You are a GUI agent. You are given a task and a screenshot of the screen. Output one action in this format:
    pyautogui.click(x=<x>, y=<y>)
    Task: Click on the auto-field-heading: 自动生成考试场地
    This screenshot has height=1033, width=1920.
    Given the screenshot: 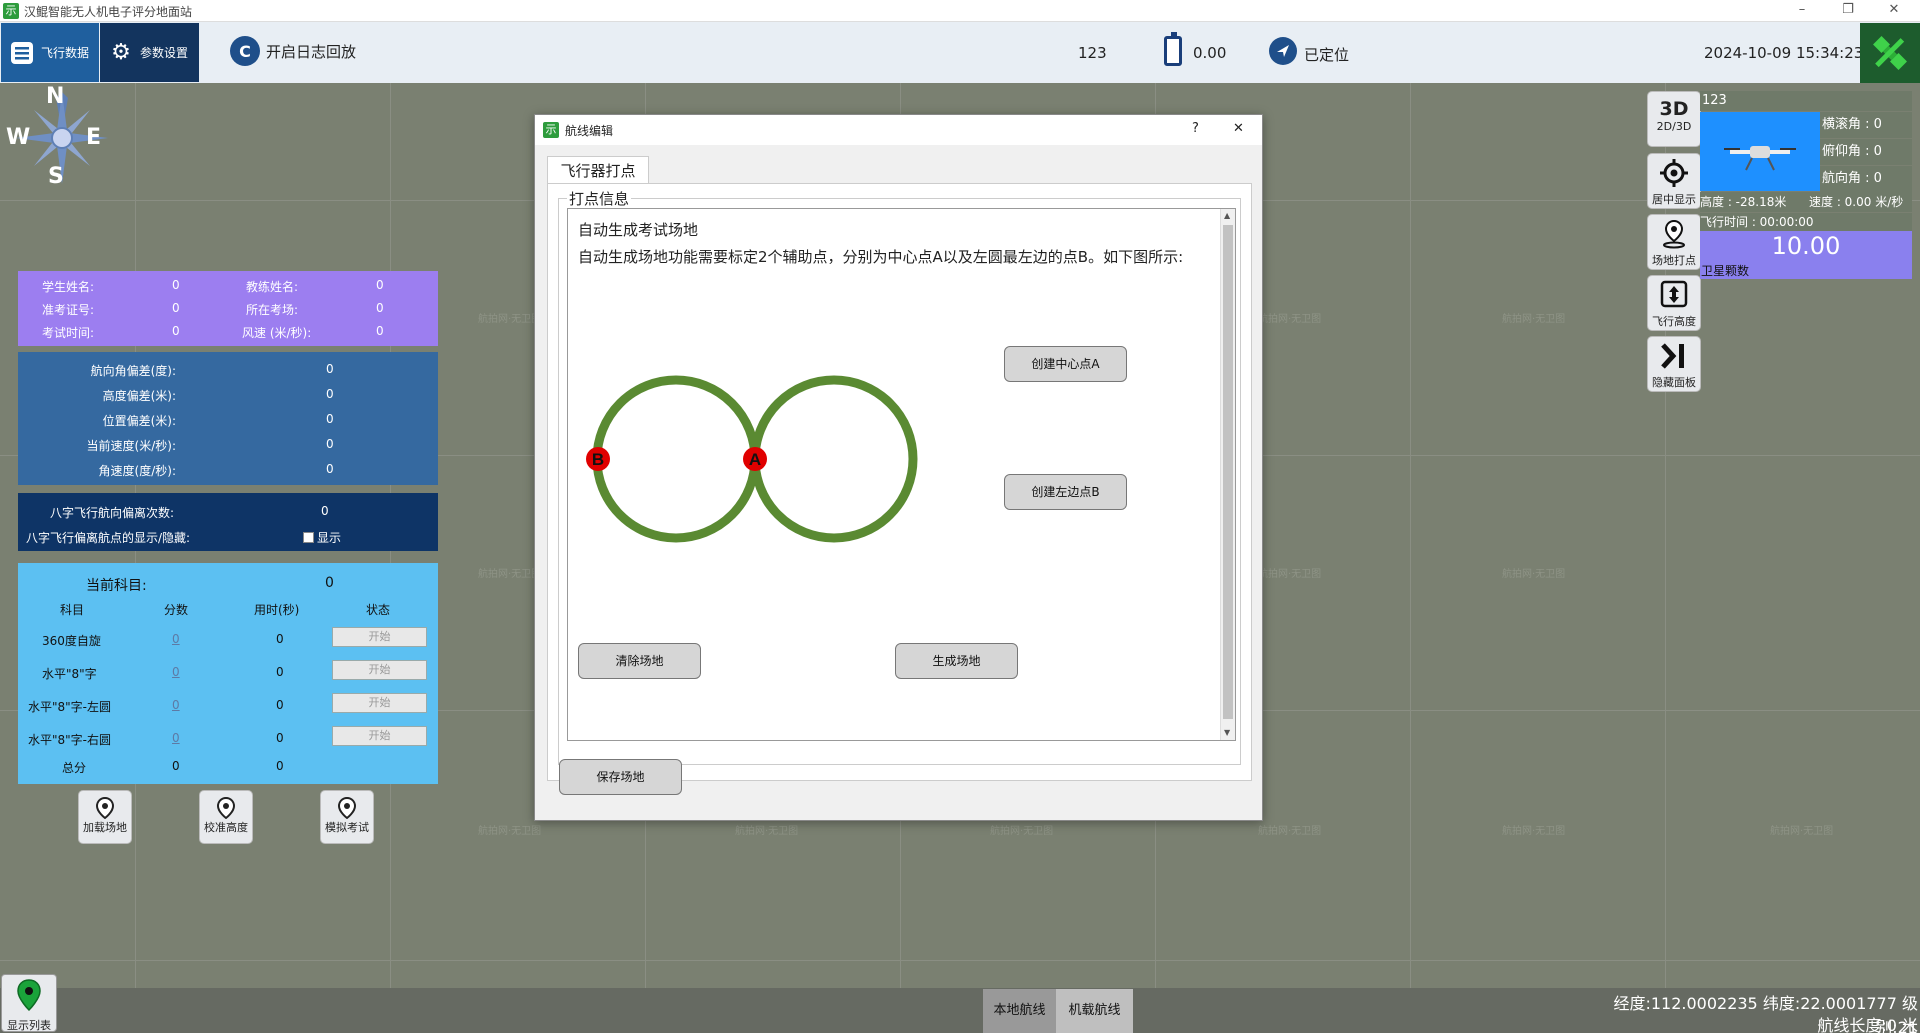 What is the action you would take?
    pyautogui.click(x=638, y=230)
    